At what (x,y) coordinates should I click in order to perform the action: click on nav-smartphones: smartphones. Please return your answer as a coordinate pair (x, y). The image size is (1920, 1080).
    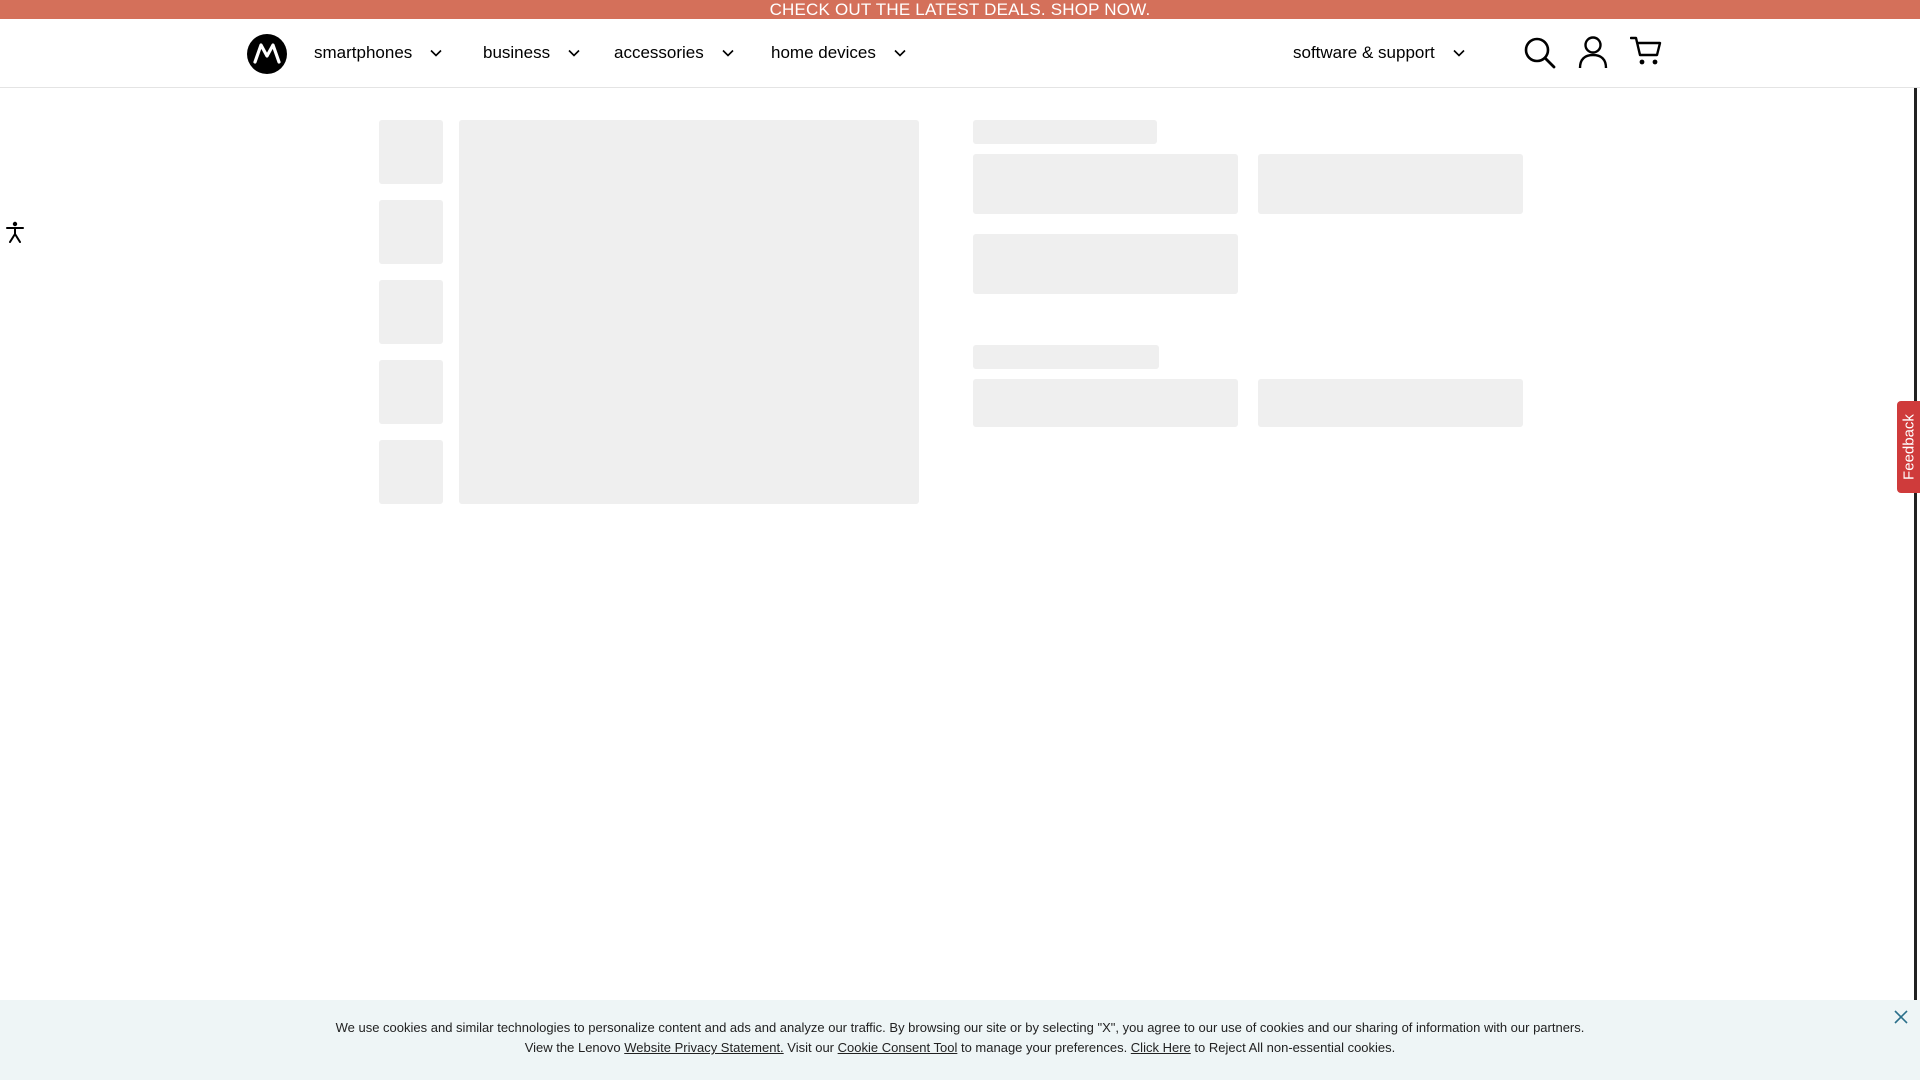
    Looking at the image, I should click on (379, 53).